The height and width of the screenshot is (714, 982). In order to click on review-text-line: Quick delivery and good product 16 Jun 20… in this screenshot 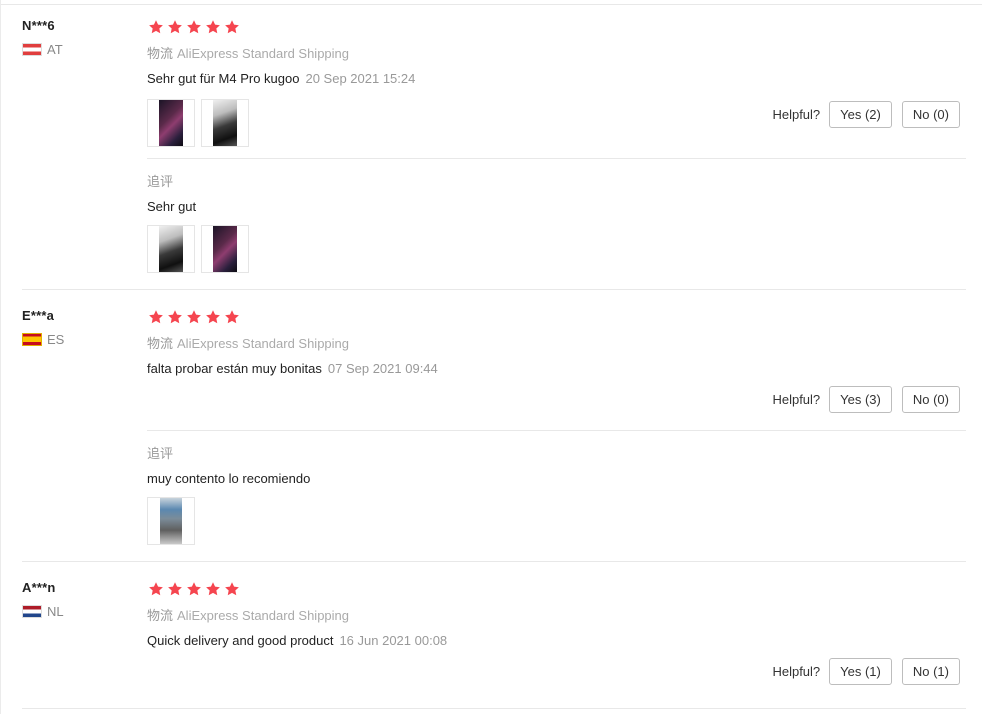, I will do `click(557, 640)`.